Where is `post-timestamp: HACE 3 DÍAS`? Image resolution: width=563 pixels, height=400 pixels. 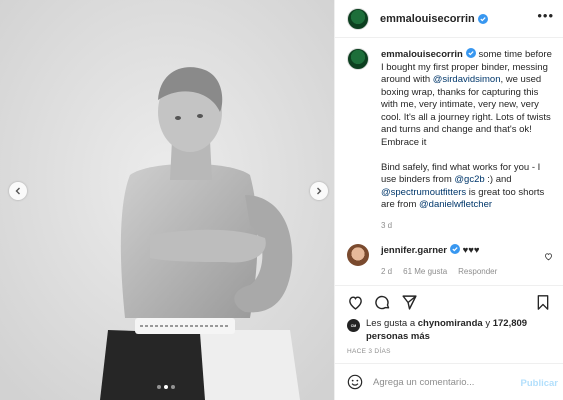
post-timestamp: HACE 3 DÍAS is located at coordinates (369, 351).